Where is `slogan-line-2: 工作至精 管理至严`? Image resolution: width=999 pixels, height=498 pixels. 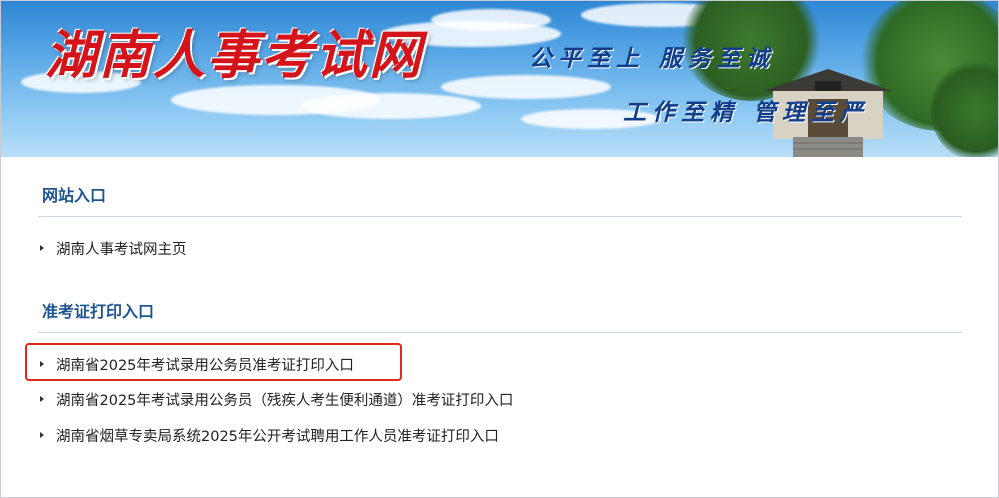 slogan-line-2: 工作至精 管理至严 is located at coordinates (746, 112).